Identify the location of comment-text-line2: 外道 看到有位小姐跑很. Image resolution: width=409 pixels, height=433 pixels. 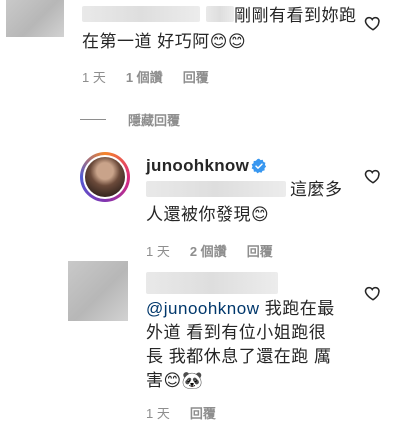
(236, 332).